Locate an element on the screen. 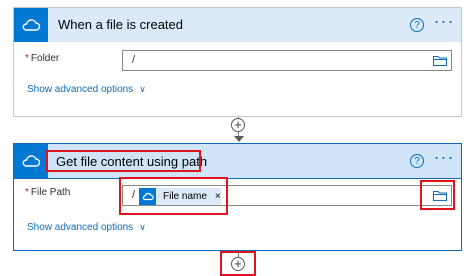 The width and height of the screenshot is (474, 276). folder-input: / is located at coordinates (287, 60).